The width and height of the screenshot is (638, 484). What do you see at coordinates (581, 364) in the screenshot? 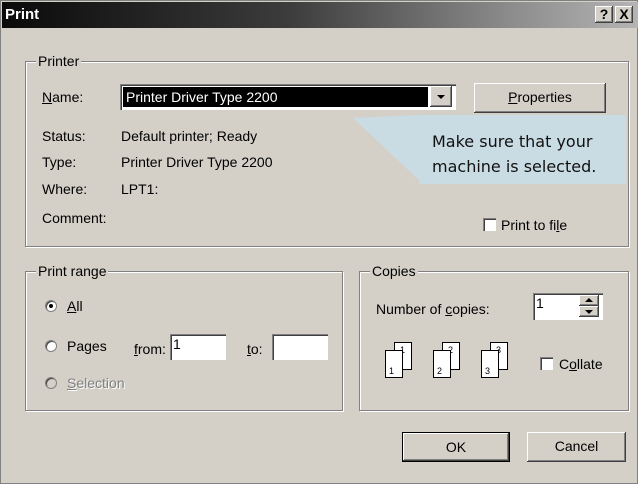
I see `collate-label: Collate` at bounding box center [581, 364].